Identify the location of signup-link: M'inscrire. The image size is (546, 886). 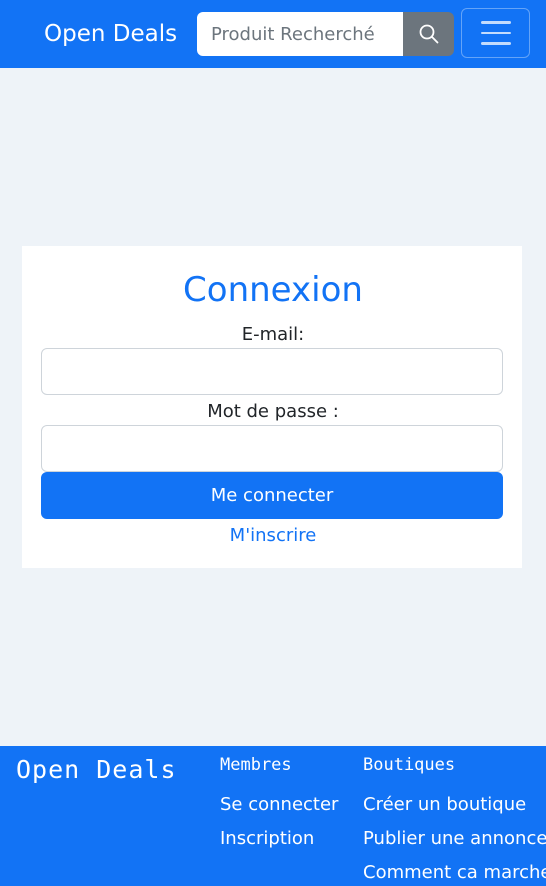
(273, 536).